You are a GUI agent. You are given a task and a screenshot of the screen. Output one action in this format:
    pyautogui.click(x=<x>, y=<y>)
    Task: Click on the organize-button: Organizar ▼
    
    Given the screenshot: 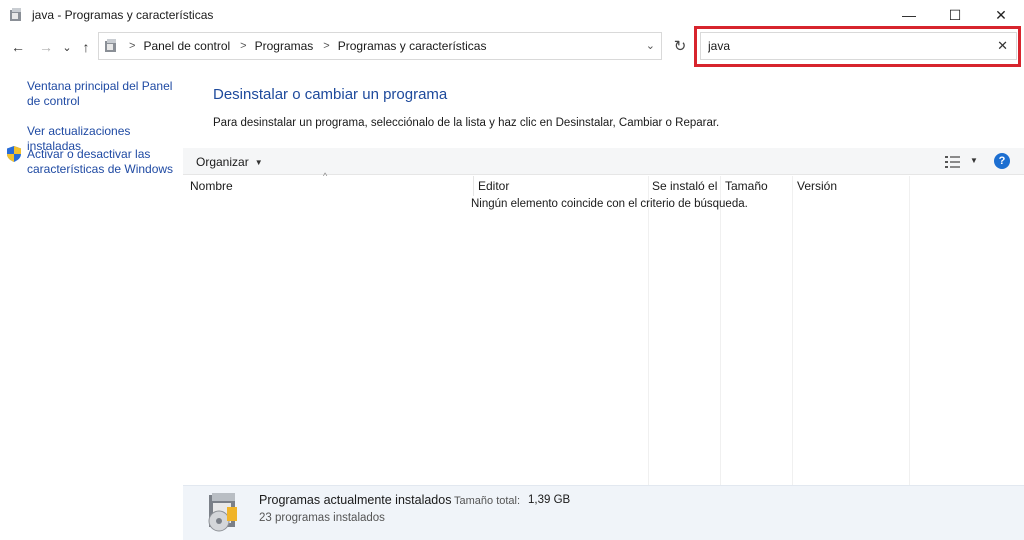 What is the action you would take?
    pyautogui.click(x=229, y=162)
    